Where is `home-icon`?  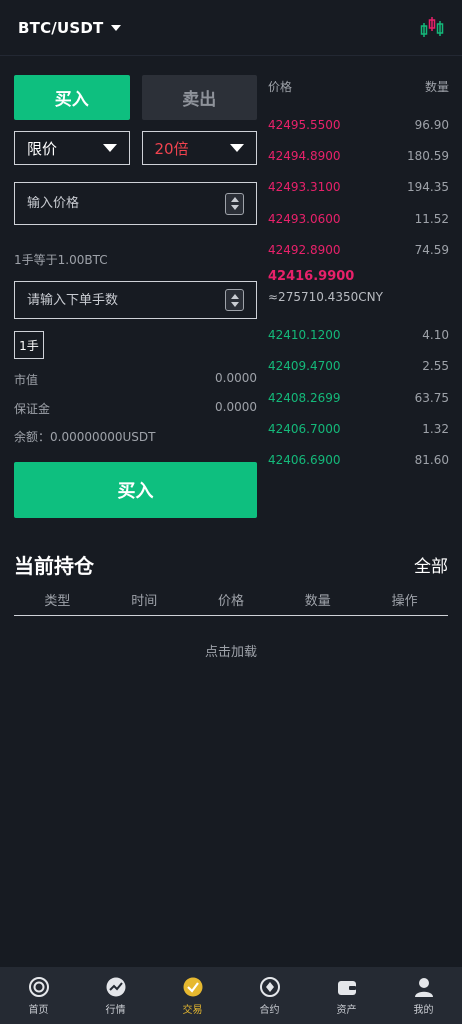
home-icon is located at coordinates (38, 986).